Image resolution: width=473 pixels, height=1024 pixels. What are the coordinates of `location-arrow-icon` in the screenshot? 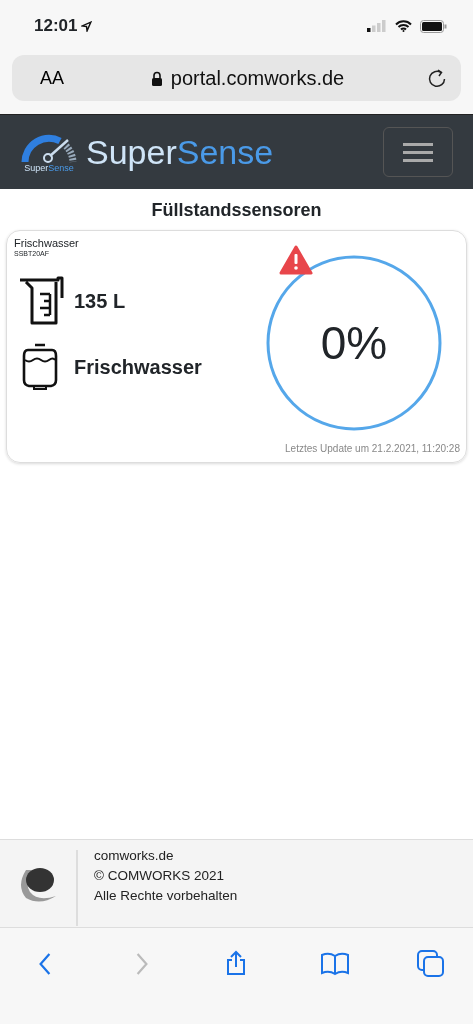 It's located at (87, 26).